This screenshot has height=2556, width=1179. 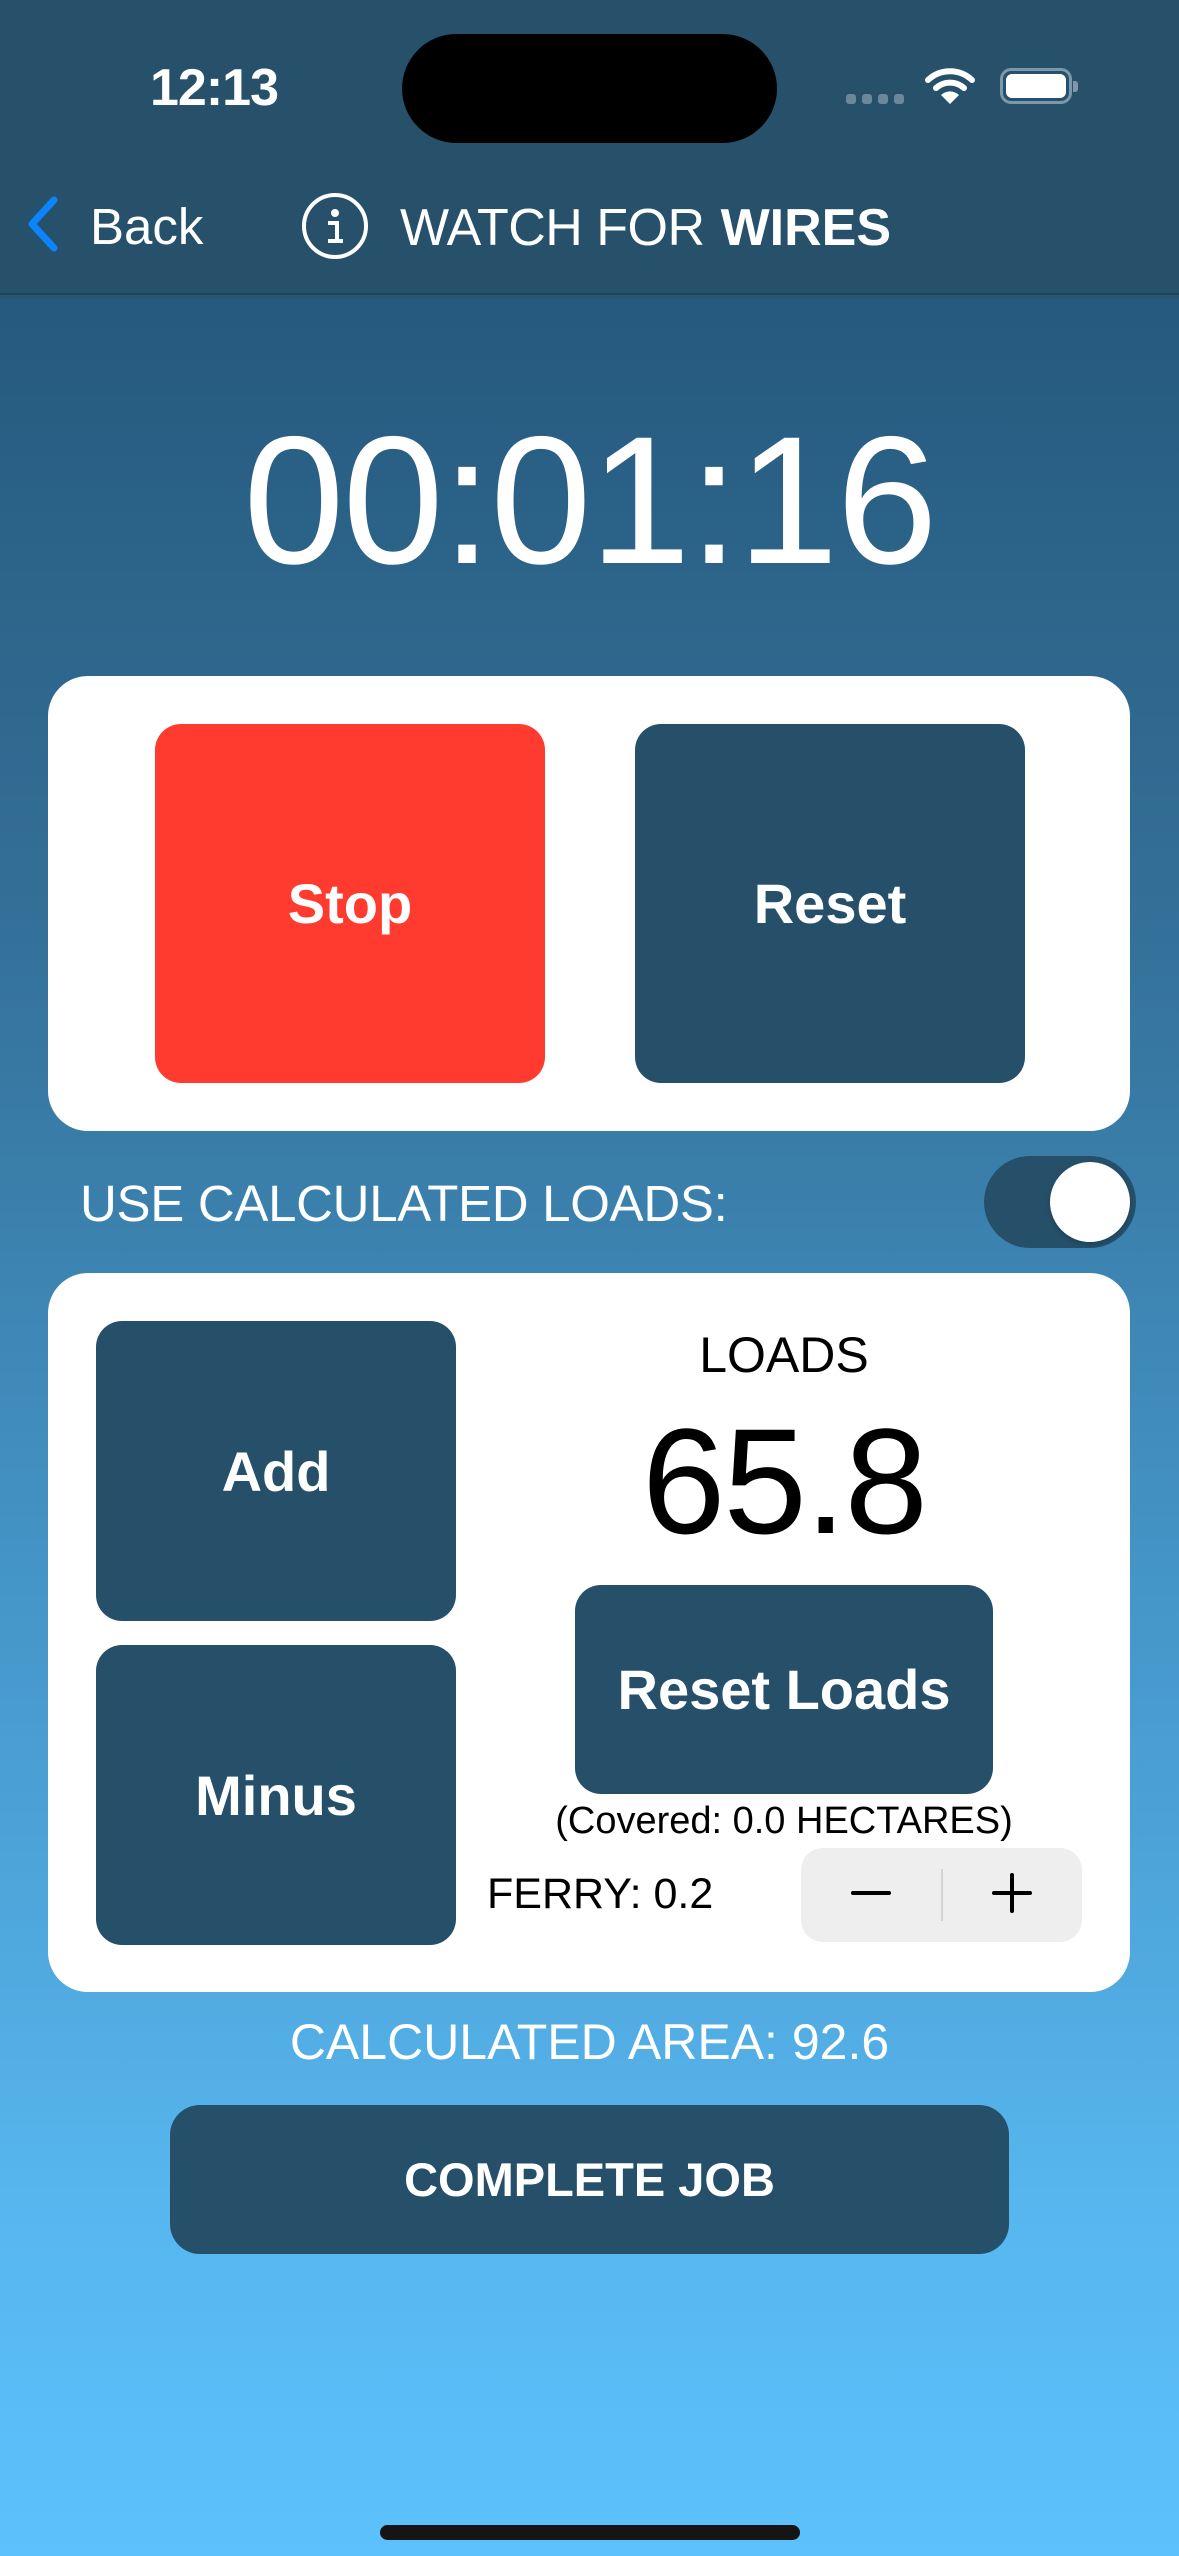 What do you see at coordinates (1039, 86) in the screenshot?
I see `battery-icon` at bounding box center [1039, 86].